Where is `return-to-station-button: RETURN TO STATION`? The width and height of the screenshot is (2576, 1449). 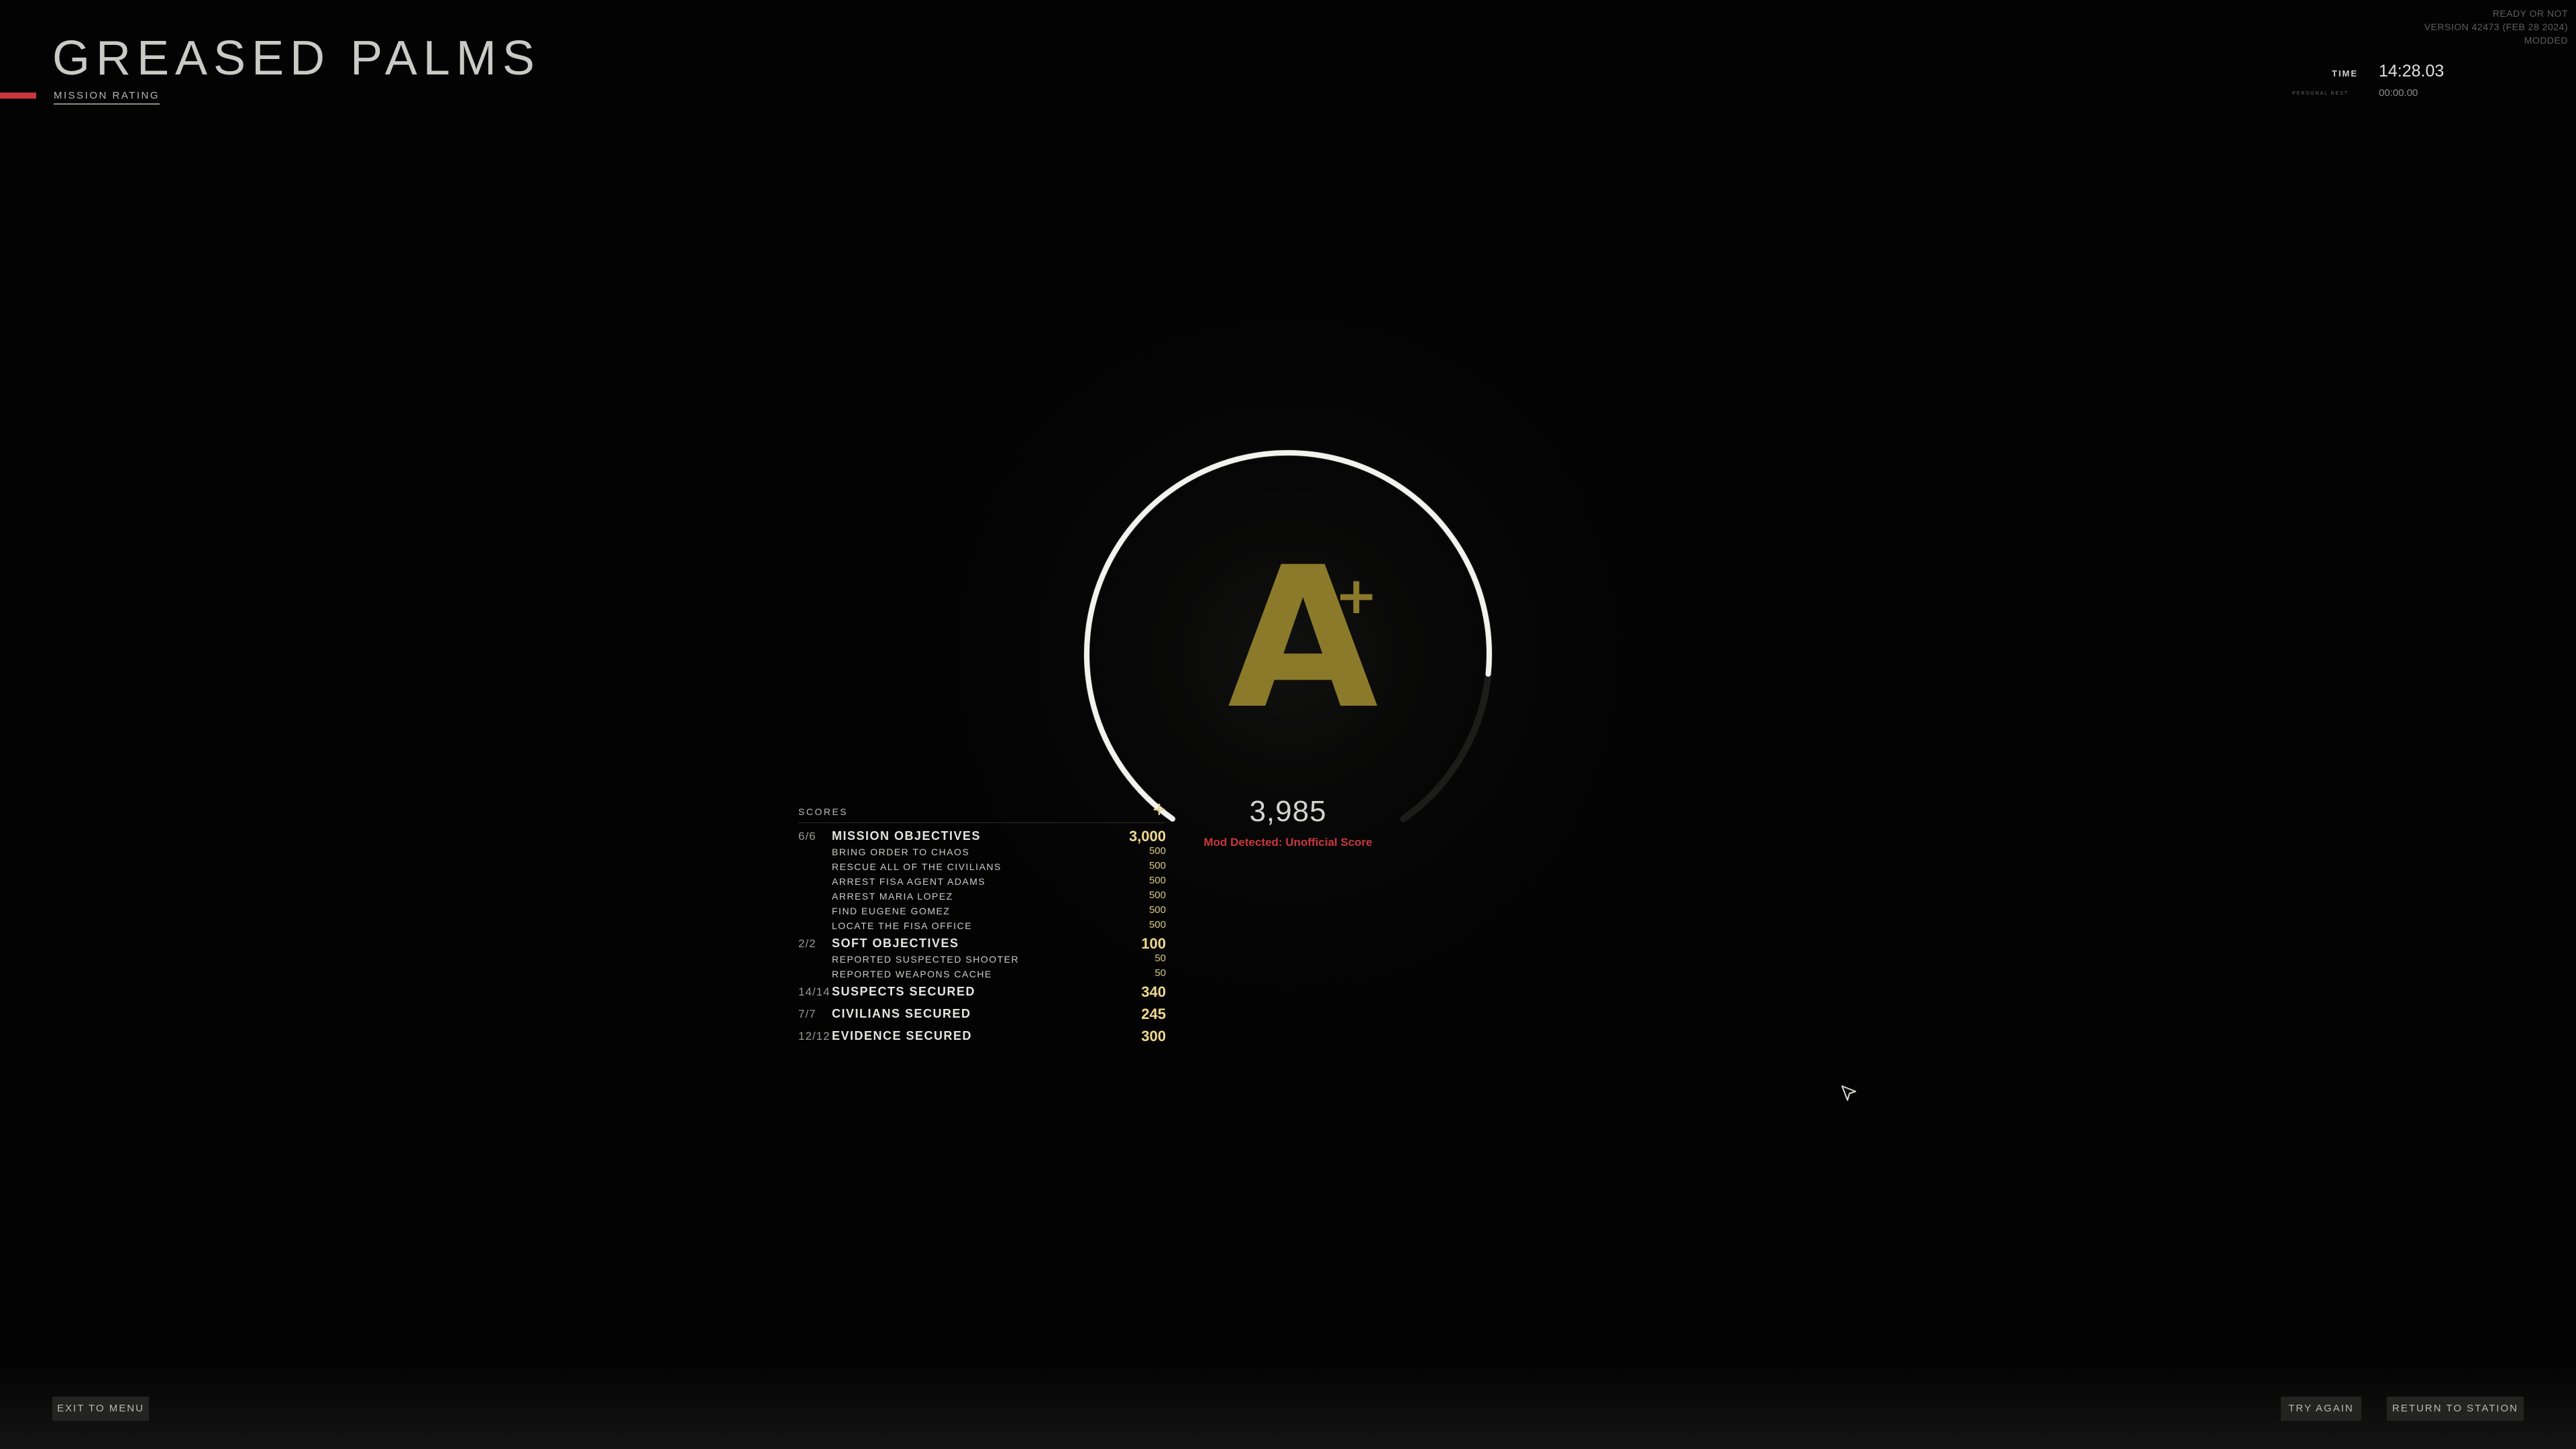 return-to-station-button: RETURN TO STATION is located at coordinates (2455, 1409).